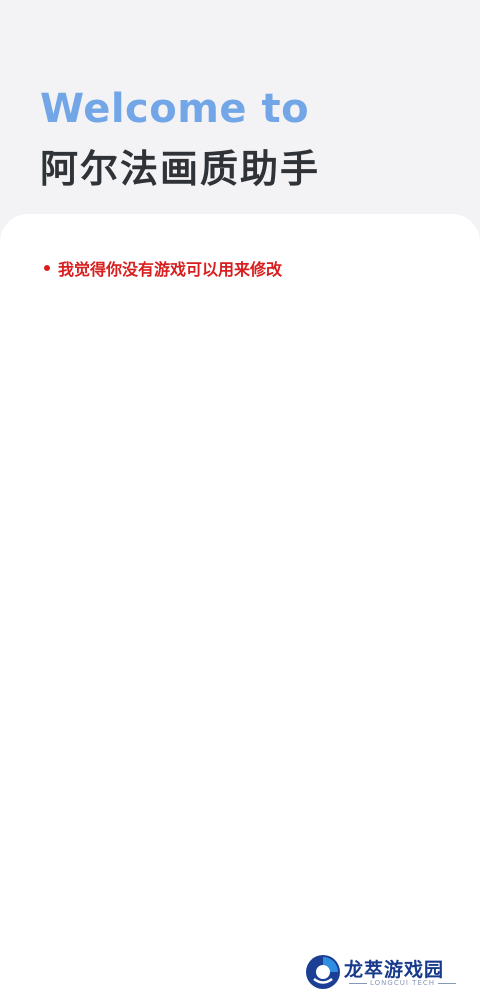 This screenshot has height=998, width=480. I want to click on bullet-dot-icon, so click(47, 268).